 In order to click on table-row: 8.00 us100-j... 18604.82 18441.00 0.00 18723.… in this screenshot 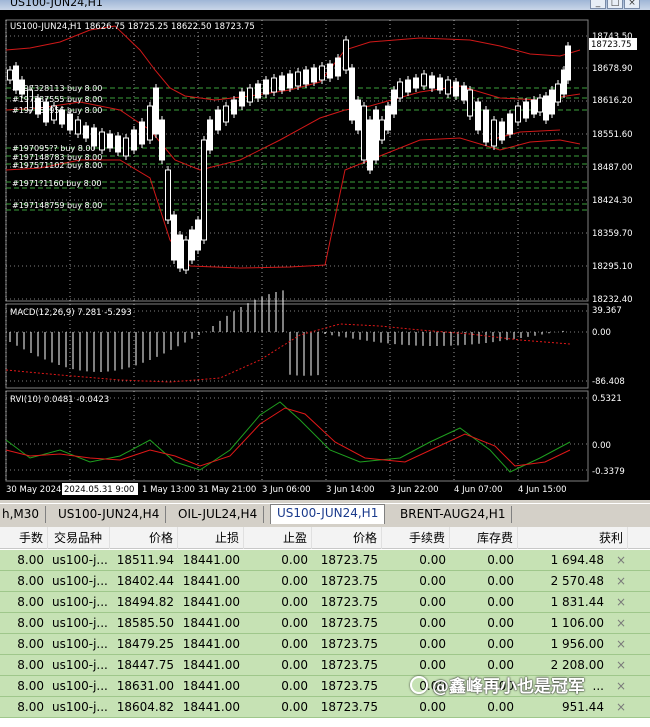, I will do `click(325, 707)`.